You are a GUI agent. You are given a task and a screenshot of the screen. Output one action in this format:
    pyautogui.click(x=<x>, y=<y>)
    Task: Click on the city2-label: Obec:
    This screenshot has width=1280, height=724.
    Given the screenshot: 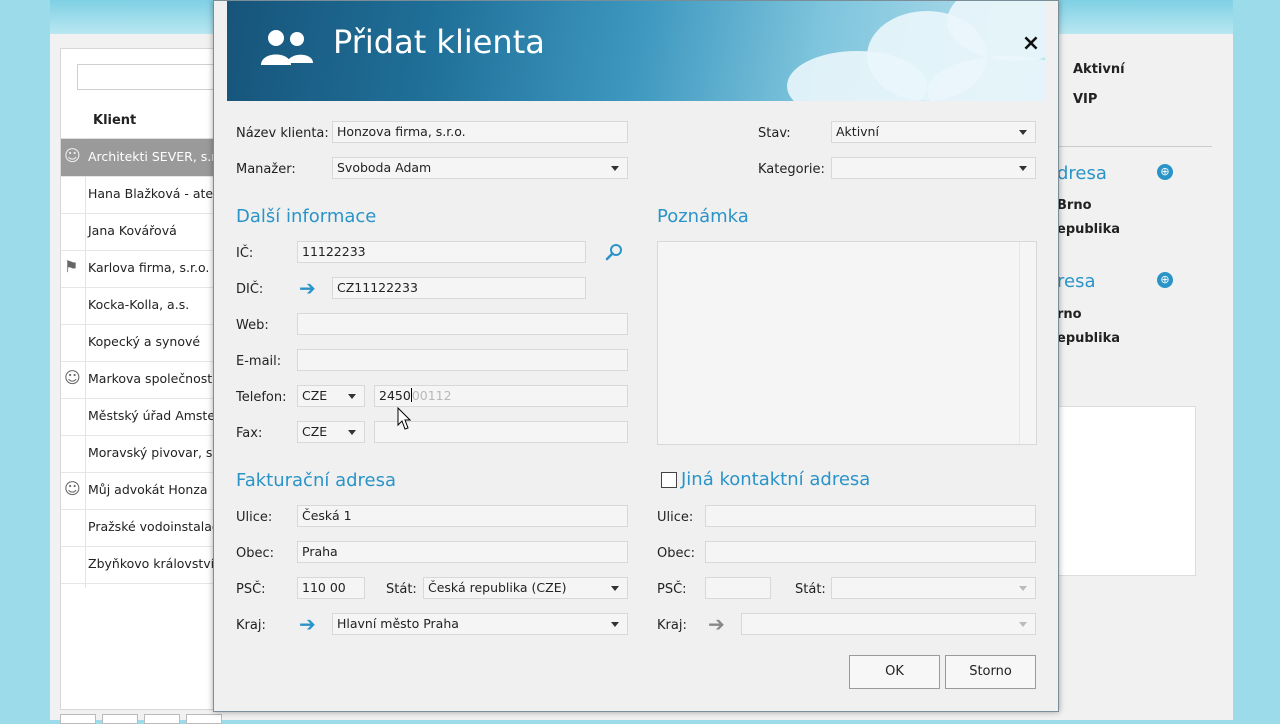 What is the action you would take?
    pyautogui.click(x=676, y=553)
    